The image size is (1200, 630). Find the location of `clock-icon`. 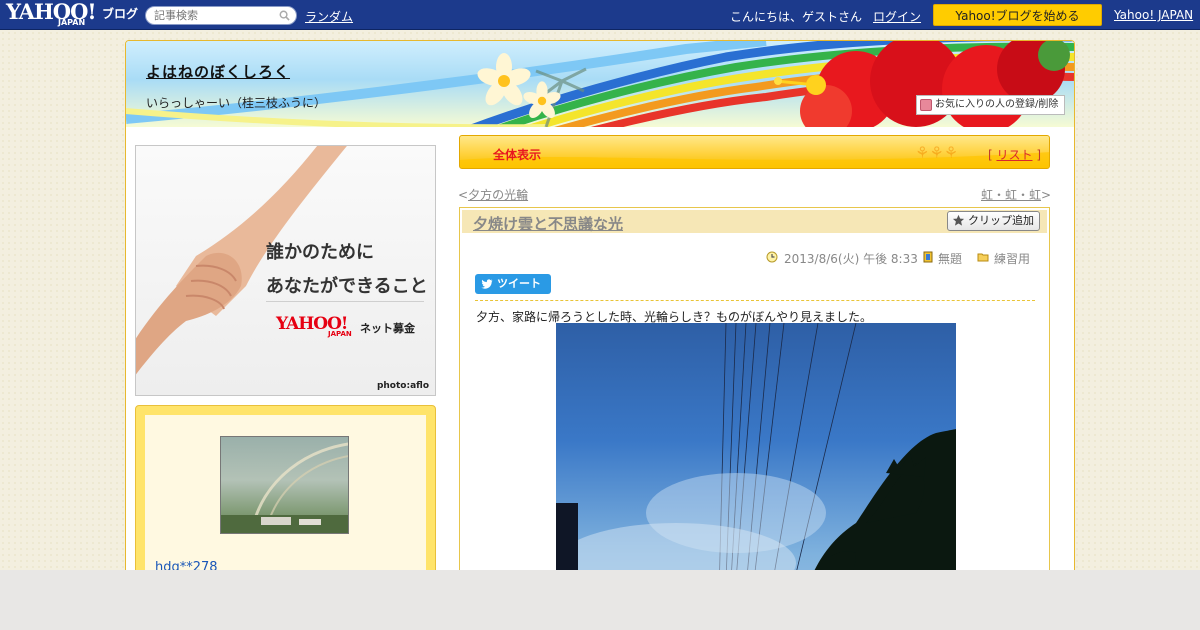

clock-icon is located at coordinates (772, 257).